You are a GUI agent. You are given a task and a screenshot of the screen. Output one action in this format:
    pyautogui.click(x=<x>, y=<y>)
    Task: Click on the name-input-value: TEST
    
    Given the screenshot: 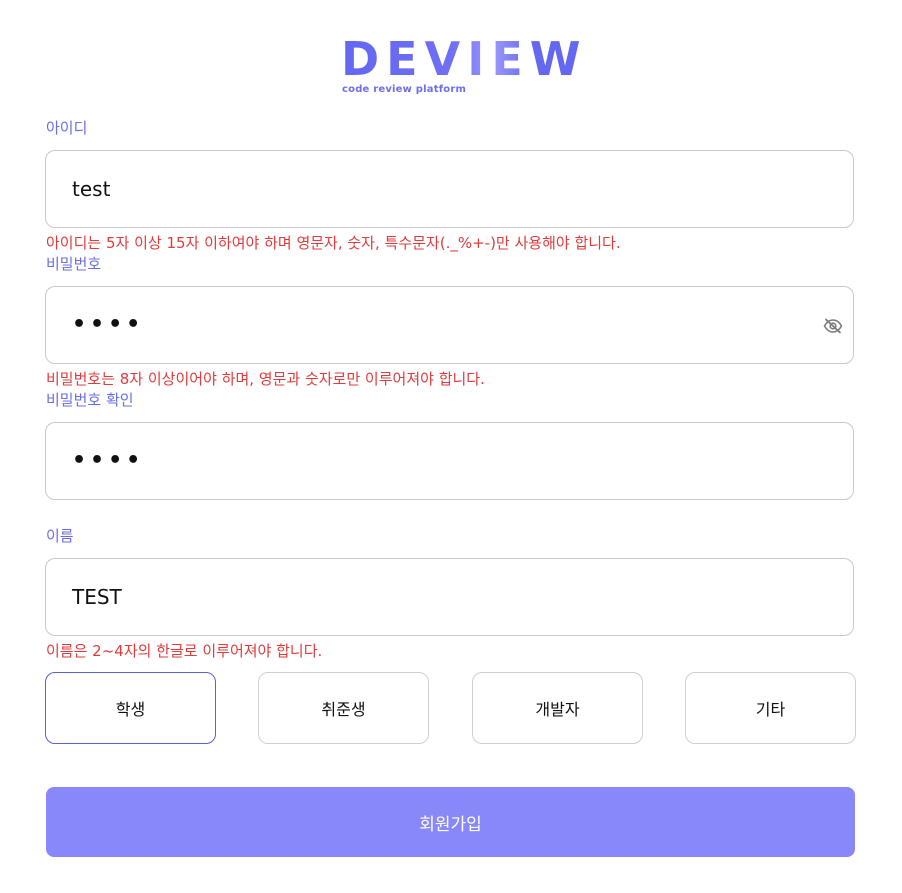 What is the action you would take?
    pyautogui.click(x=97, y=597)
    